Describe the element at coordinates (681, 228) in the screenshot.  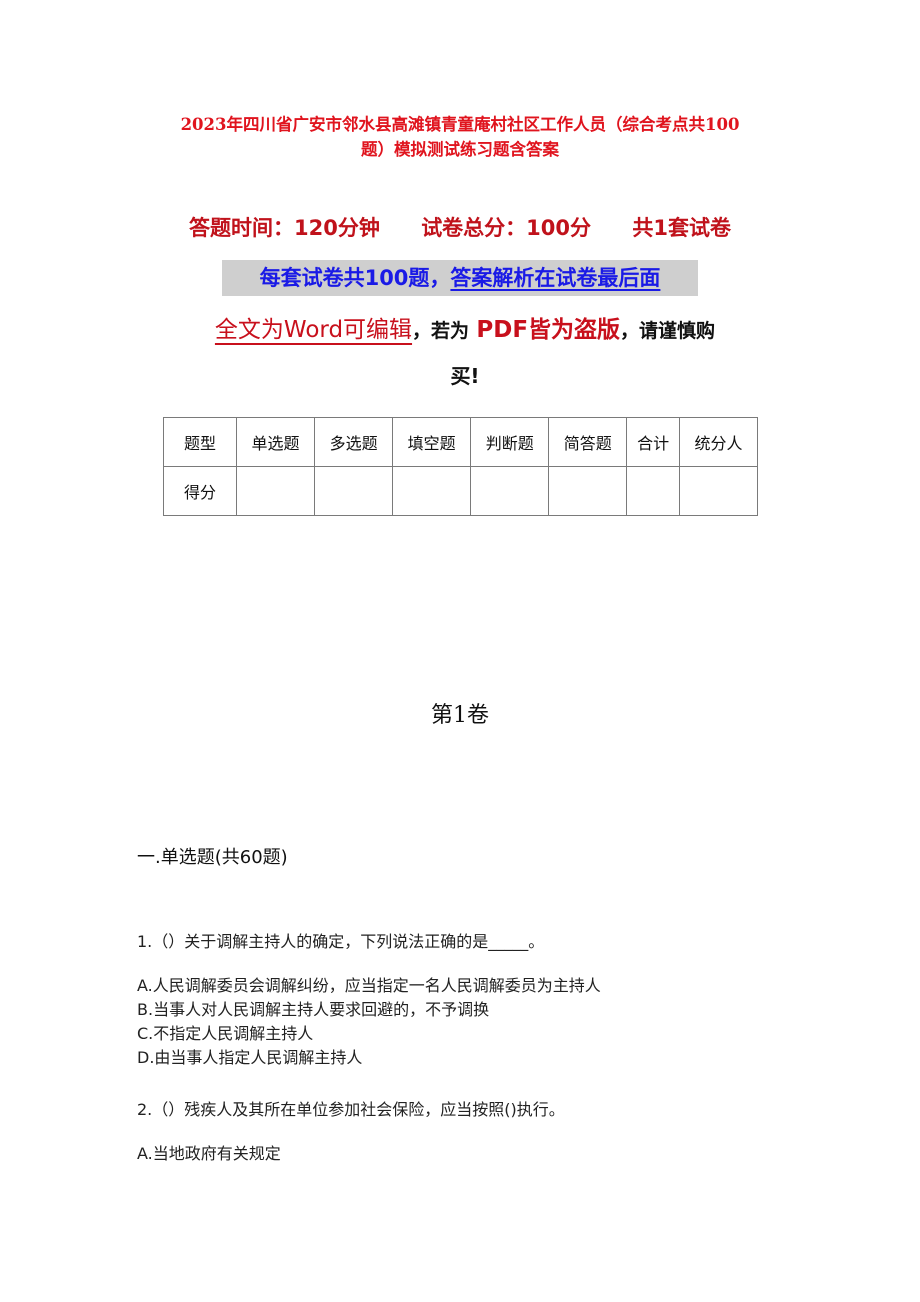
I see `exam-set-count: 共1套试卷` at that location.